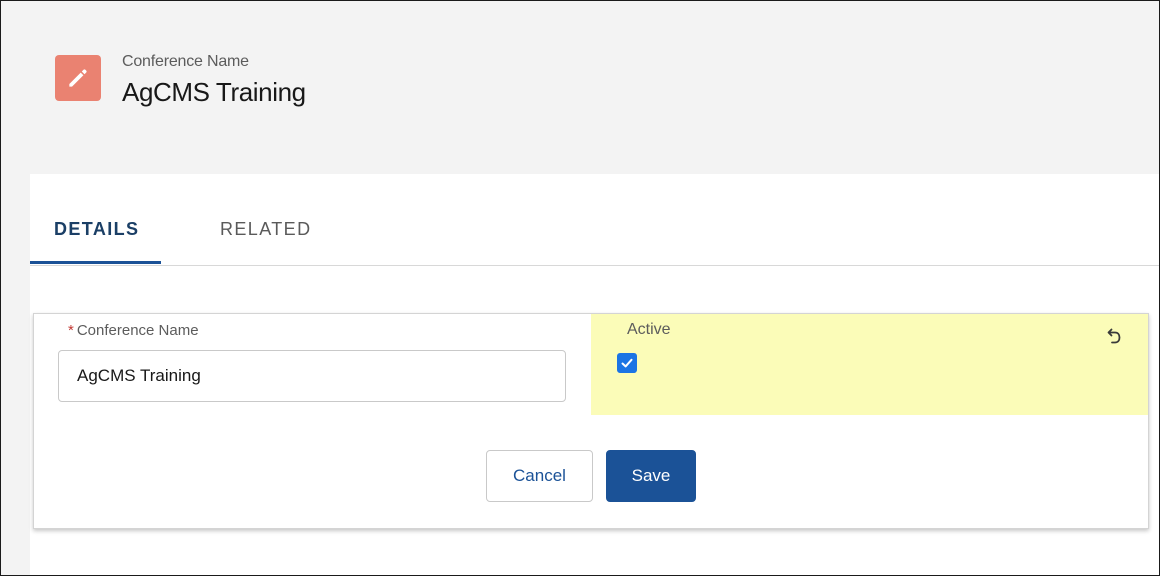 This screenshot has height=576, width=1160. Describe the element at coordinates (185, 61) in the screenshot. I see `record-type-label: Conference Name` at that location.